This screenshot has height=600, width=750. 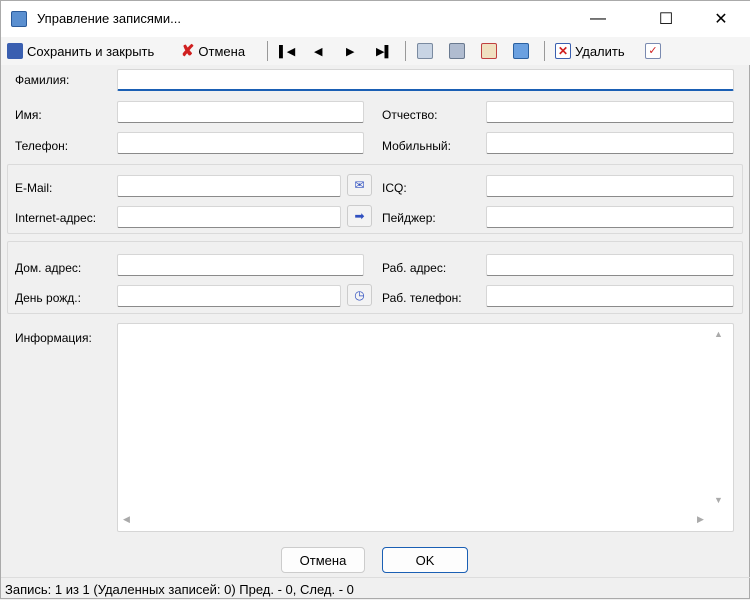 I want to click on open-url-button: ➡, so click(x=359, y=216).